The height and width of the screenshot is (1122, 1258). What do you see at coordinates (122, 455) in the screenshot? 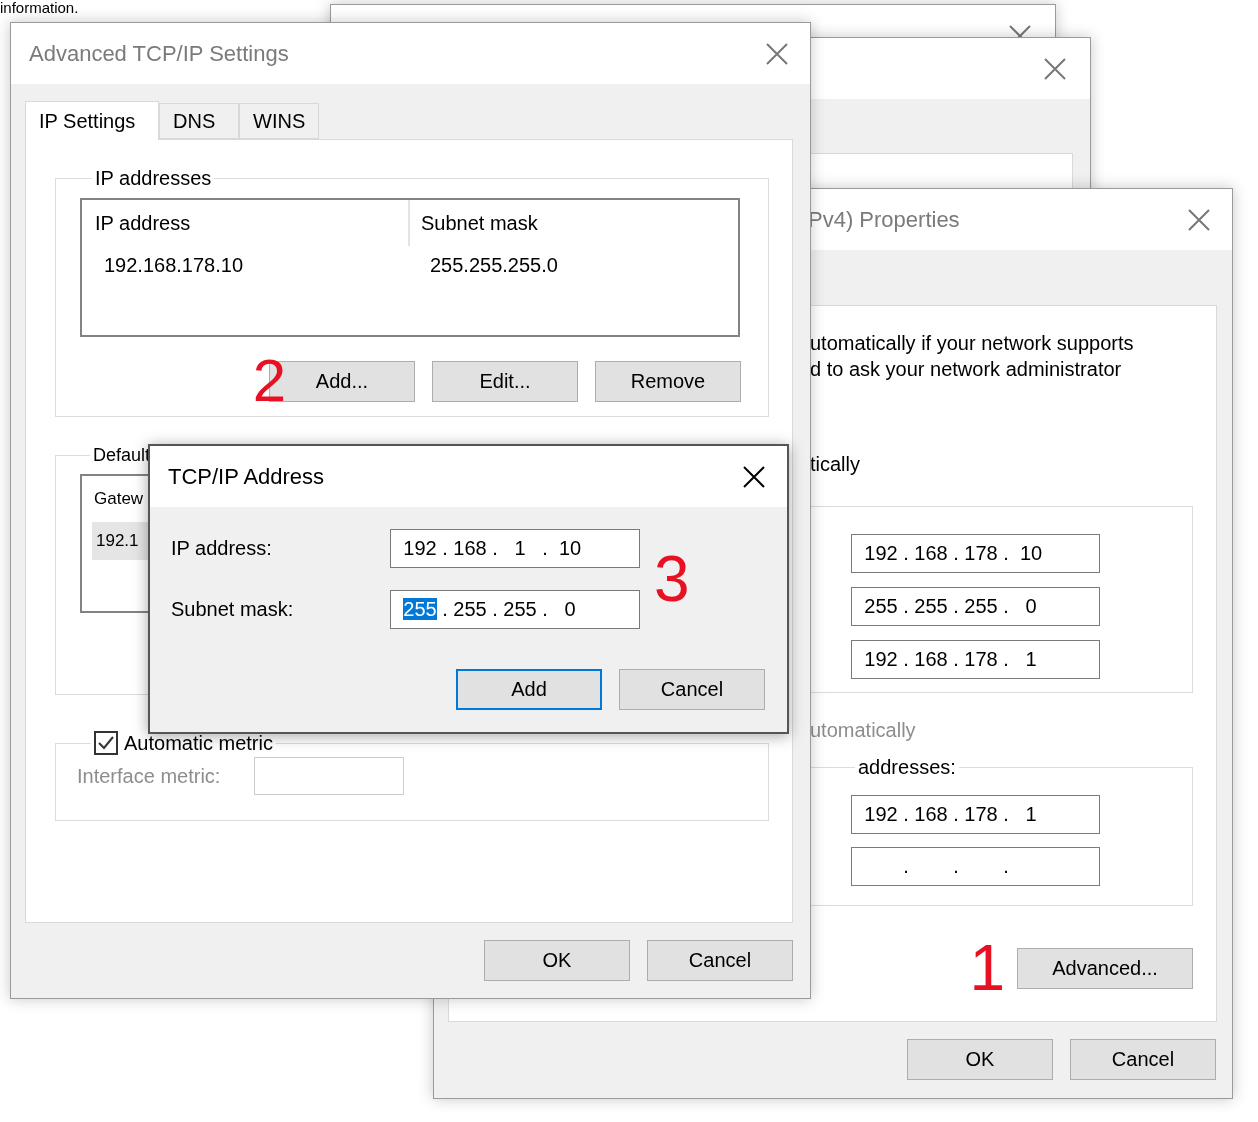
I see `group-label: Default` at bounding box center [122, 455].